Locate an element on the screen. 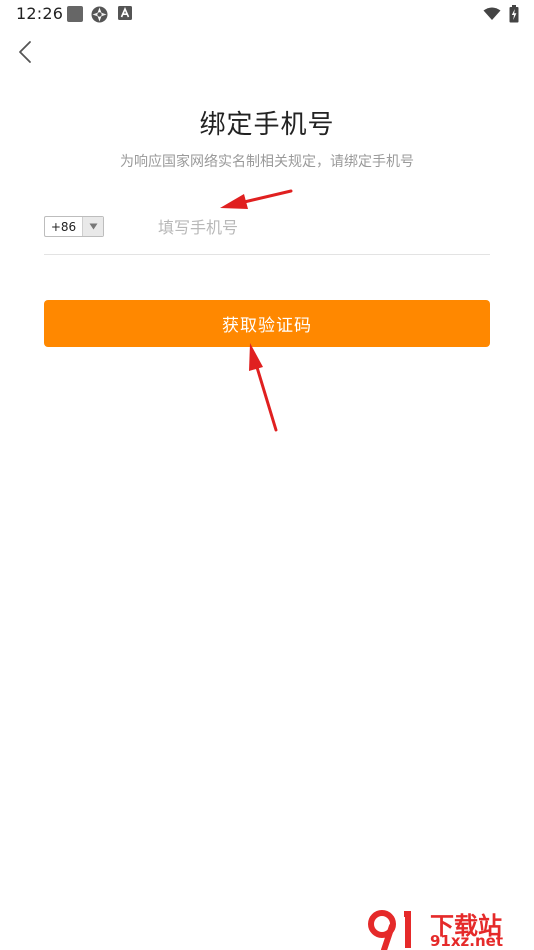 This screenshot has height=950, width=534. annotation-arrows is located at coordinates (256, 310).